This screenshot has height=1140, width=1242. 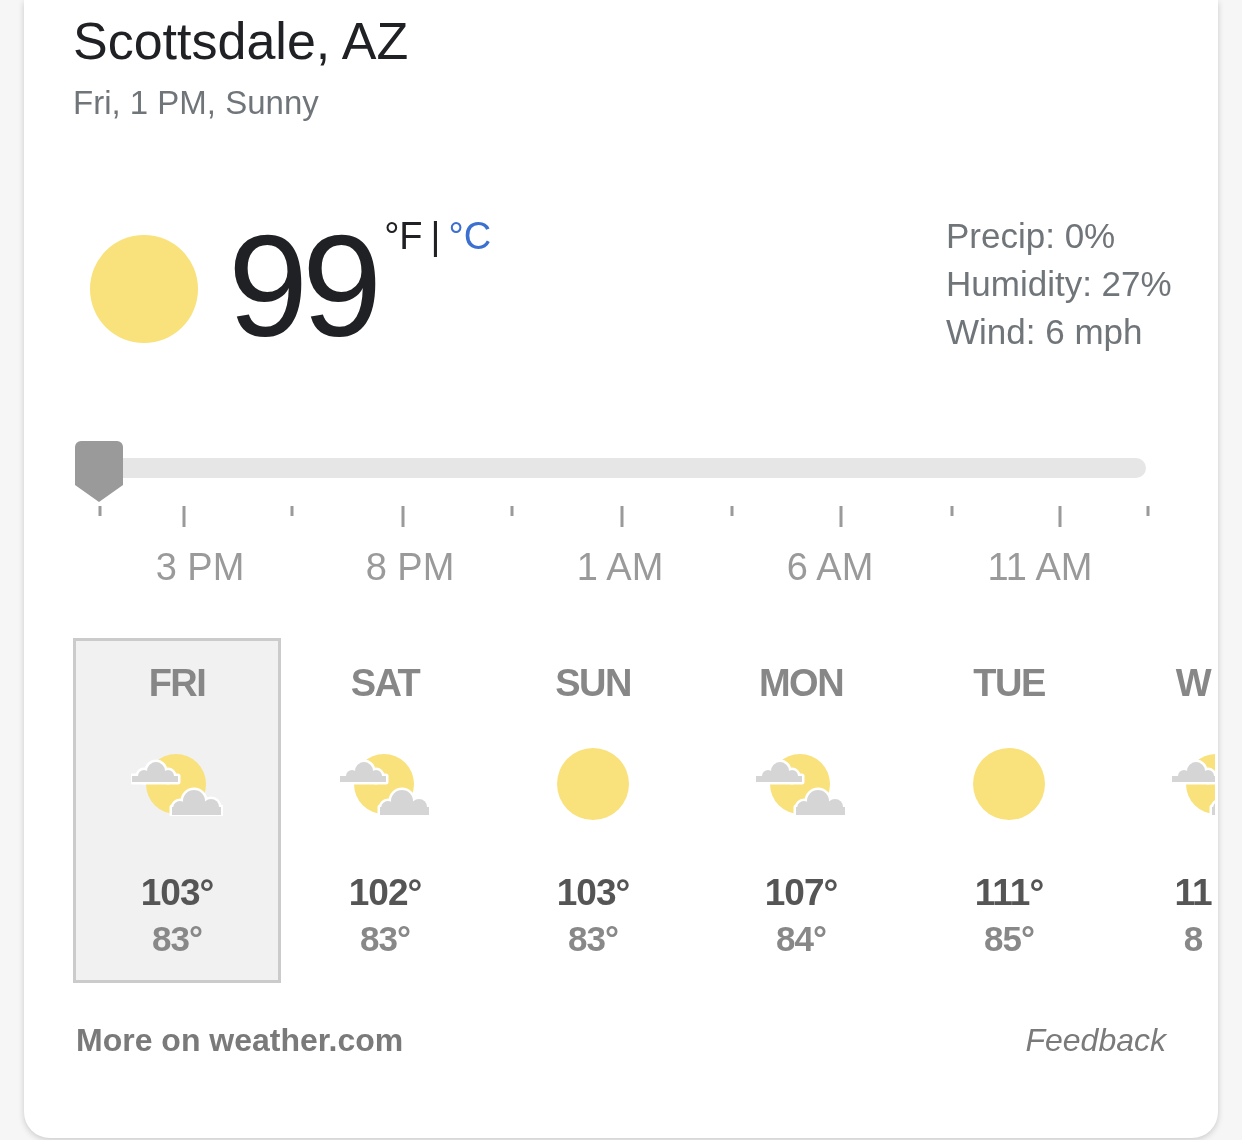 I want to click on high-temp: 107°, so click(x=801, y=893).